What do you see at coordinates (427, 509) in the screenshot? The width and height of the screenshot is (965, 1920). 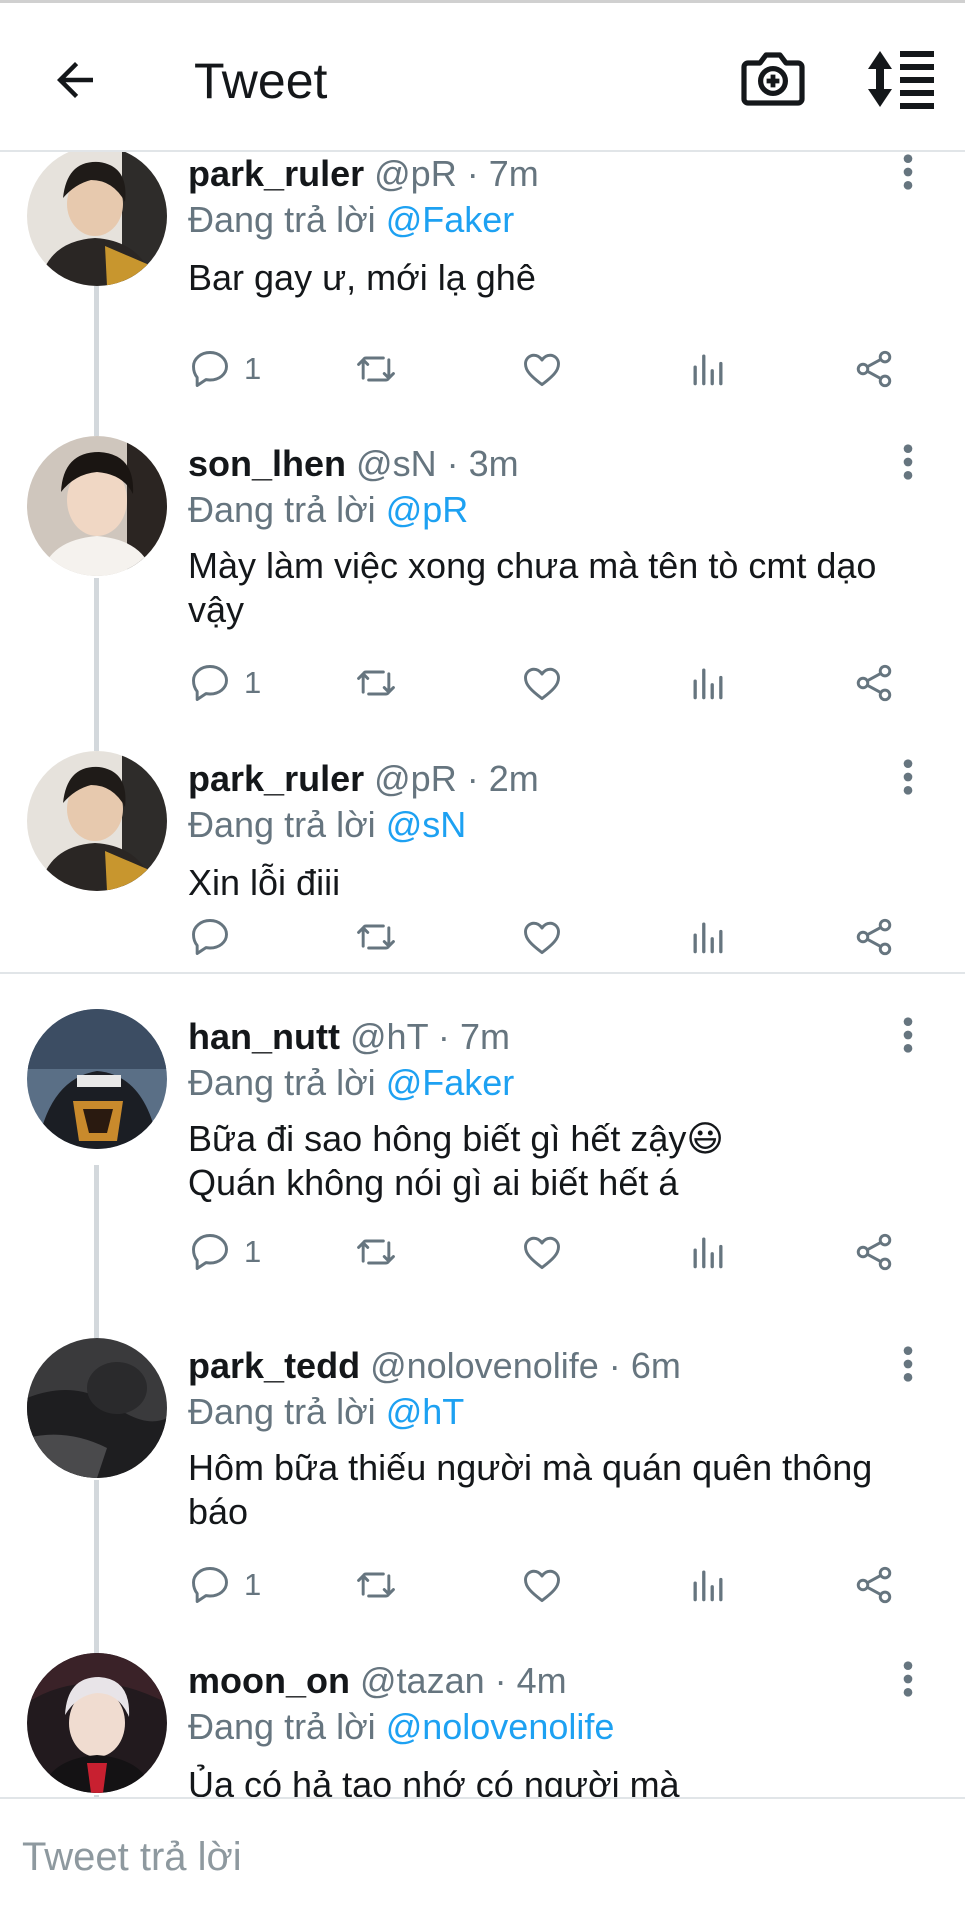 I see `mention-link: @pR` at bounding box center [427, 509].